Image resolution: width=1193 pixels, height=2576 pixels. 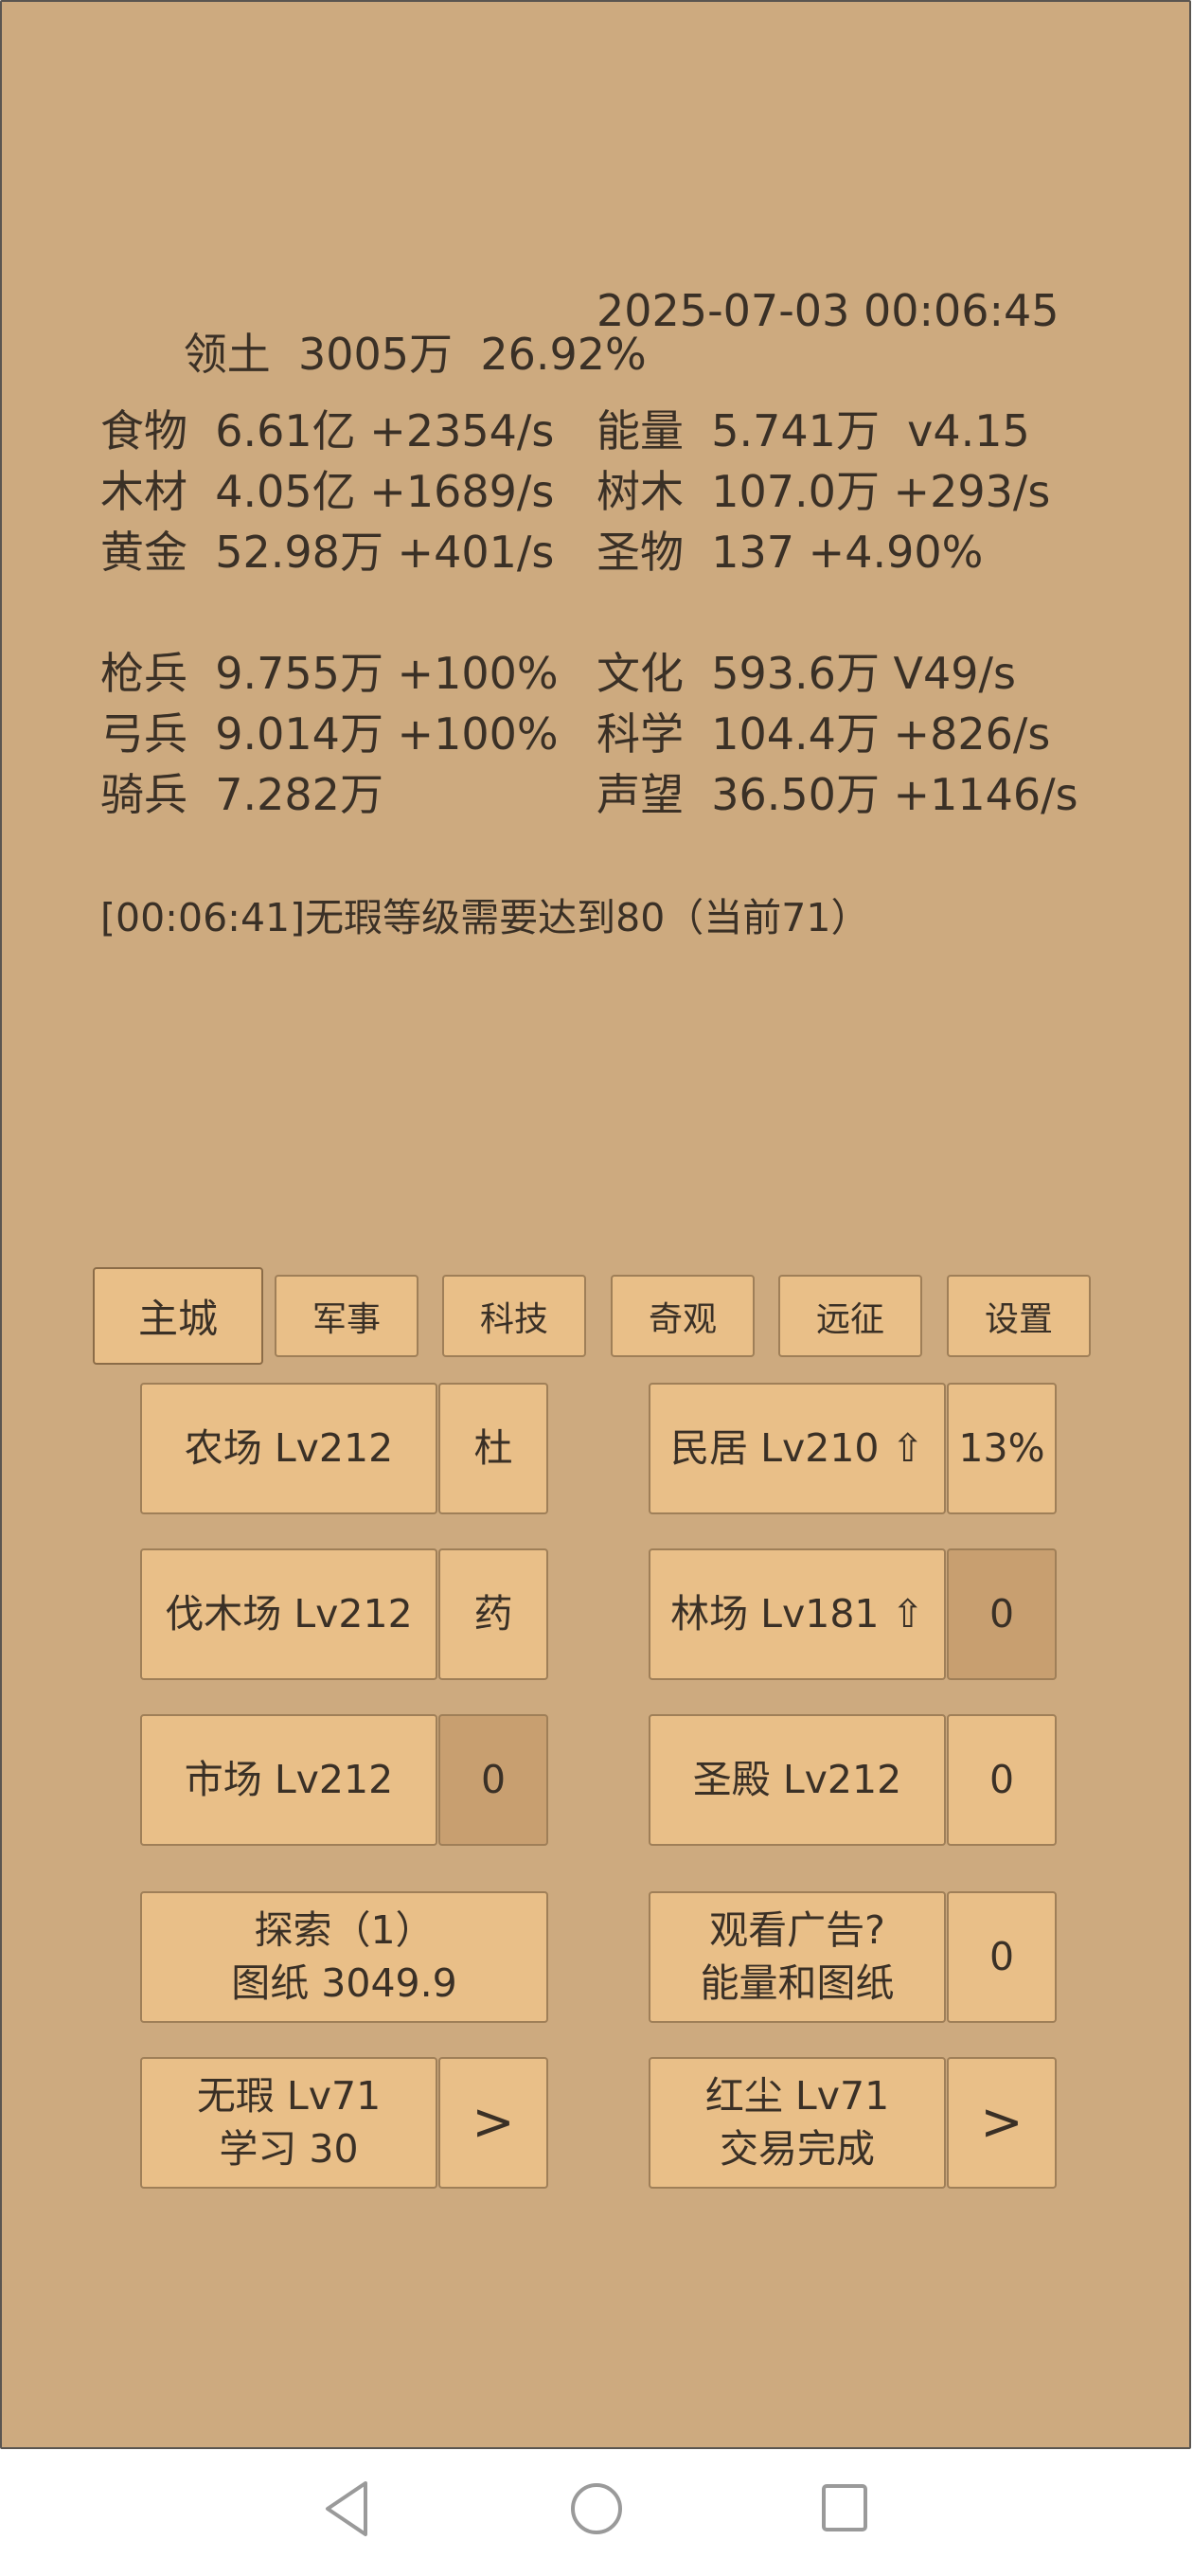 I want to click on archer-value: 9.014万 +100%, so click(x=387, y=734).